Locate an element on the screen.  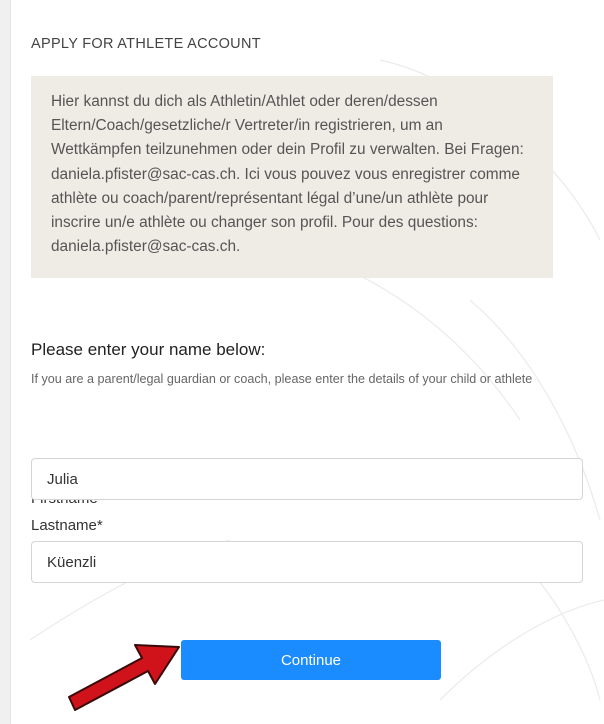
name-prompt: Please enter your name below: is located at coordinates (148, 349).